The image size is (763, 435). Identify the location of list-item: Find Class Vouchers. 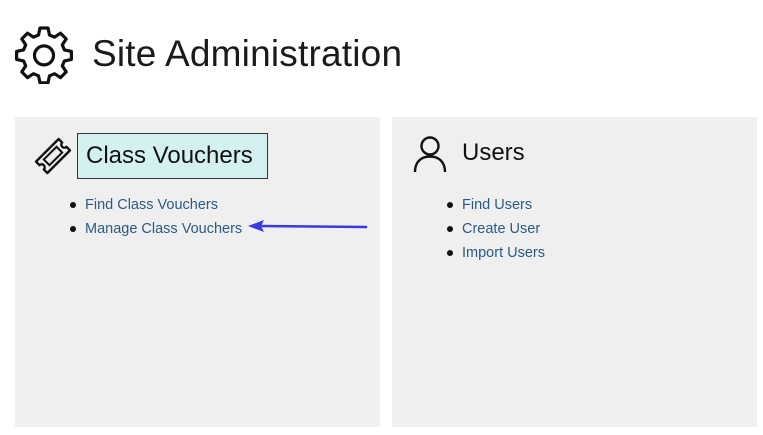
(156, 205).